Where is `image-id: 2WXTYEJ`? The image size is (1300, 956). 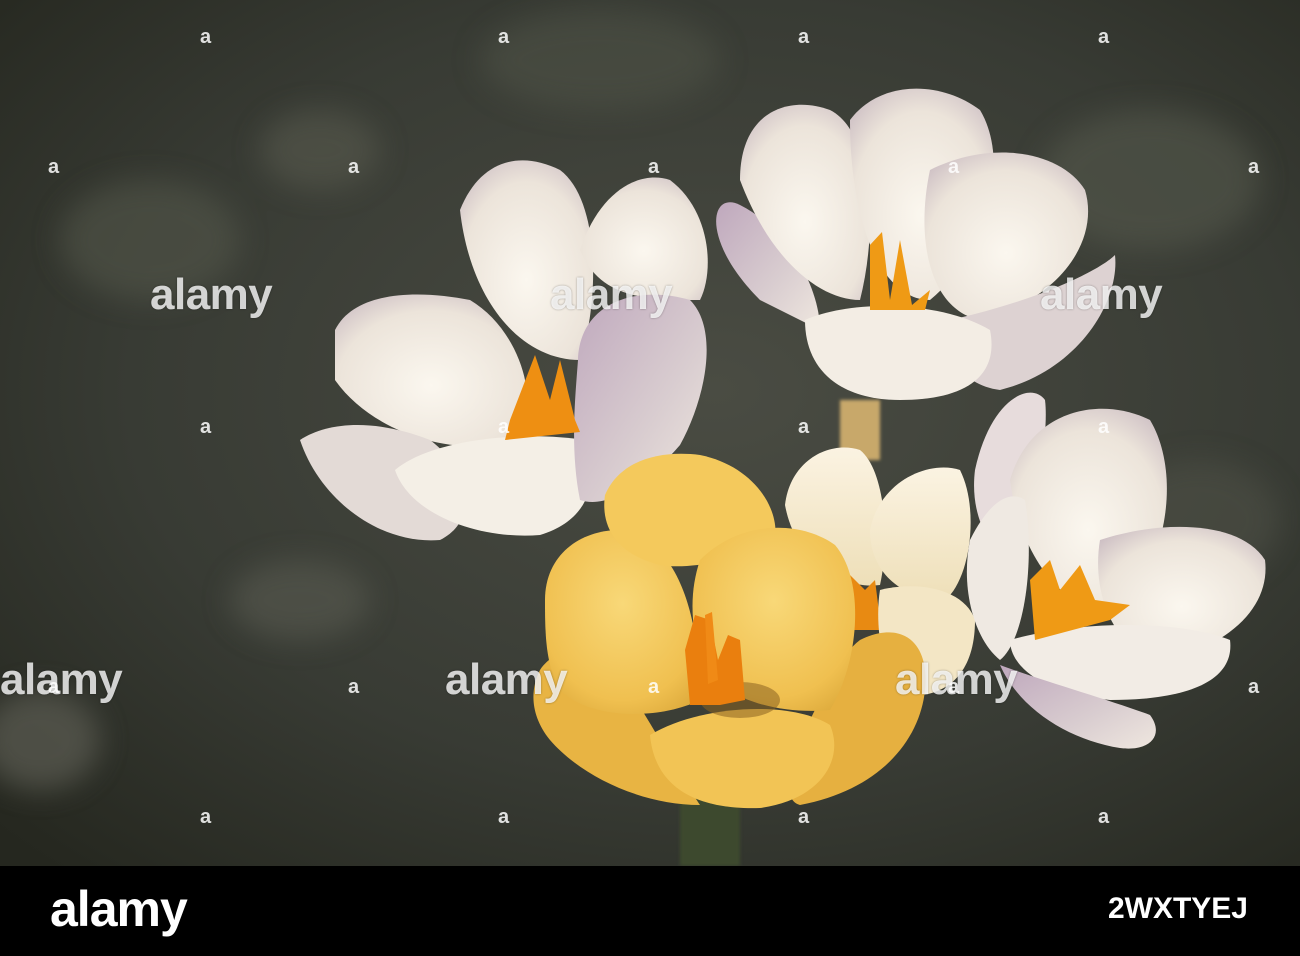 image-id: 2WXTYEJ is located at coordinates (1177, 908).